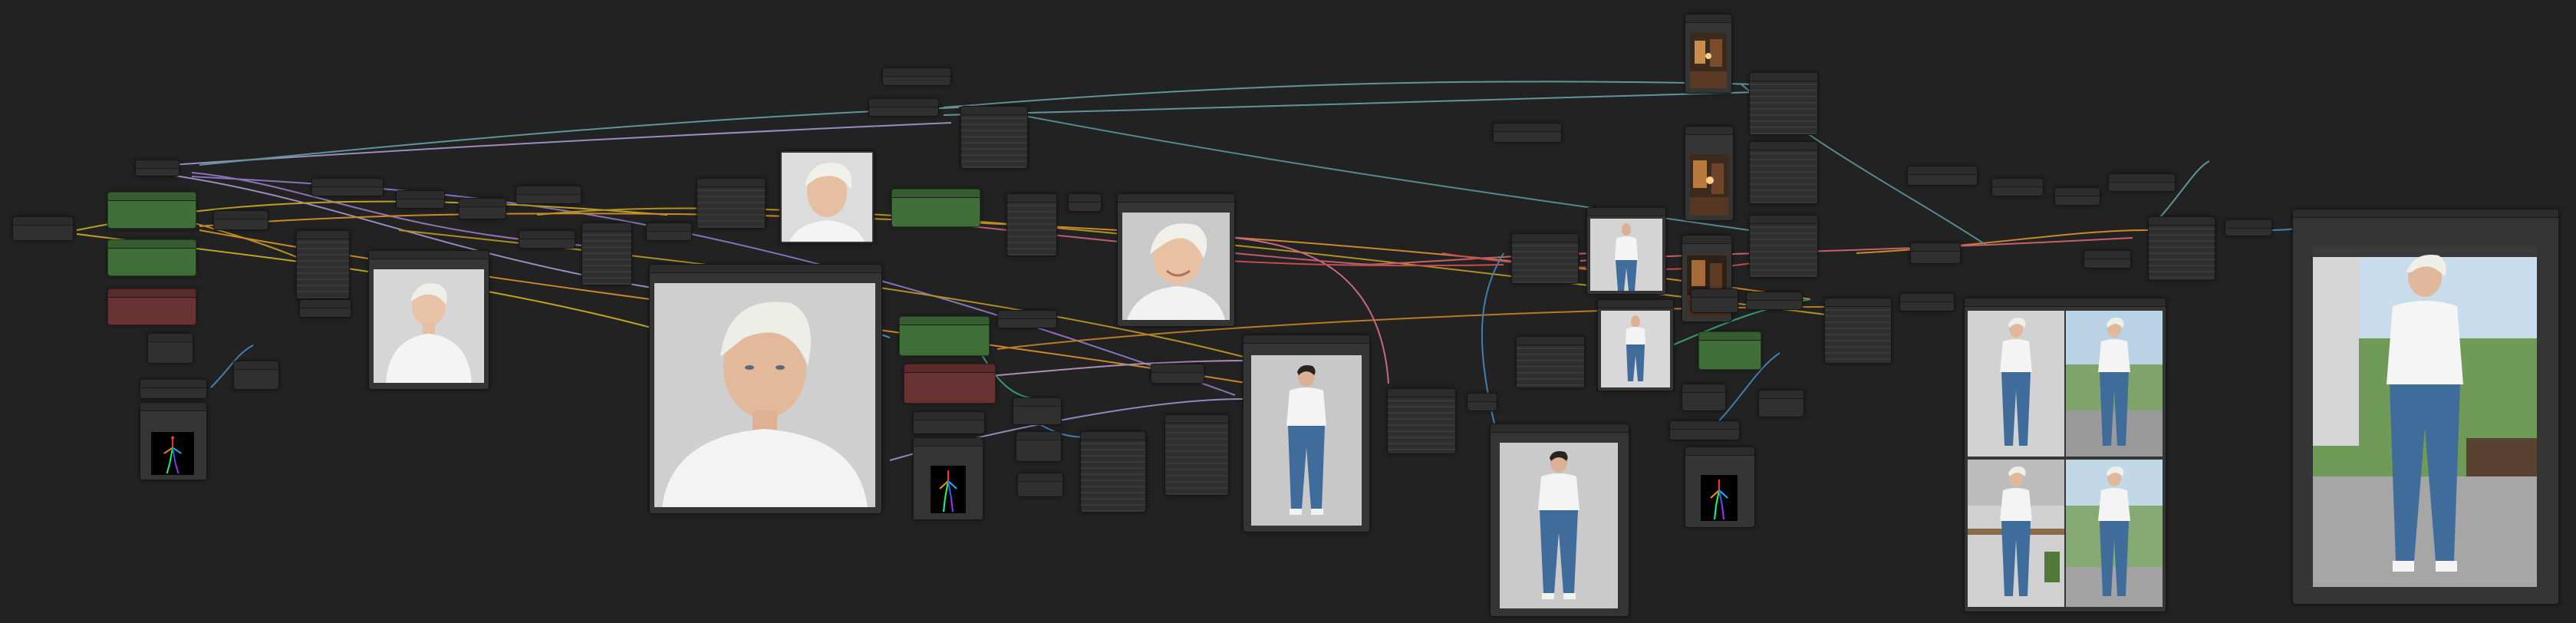 The width and height of the screenshot is (2576, 623). Describe the element at coordinates (1027, 319) in the screenshot. I see `controlnet-apply-node` at that location.